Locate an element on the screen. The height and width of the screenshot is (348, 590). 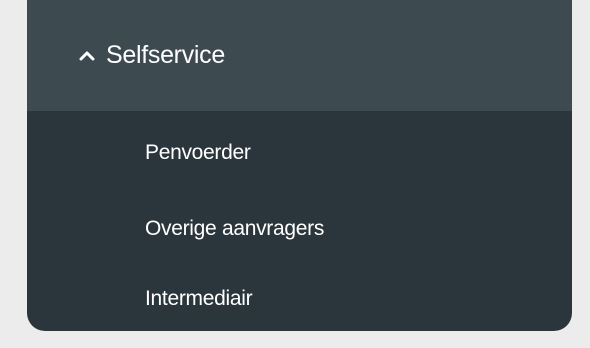
menu-item-label: Penvoerder is located at coordinates (198, 152).